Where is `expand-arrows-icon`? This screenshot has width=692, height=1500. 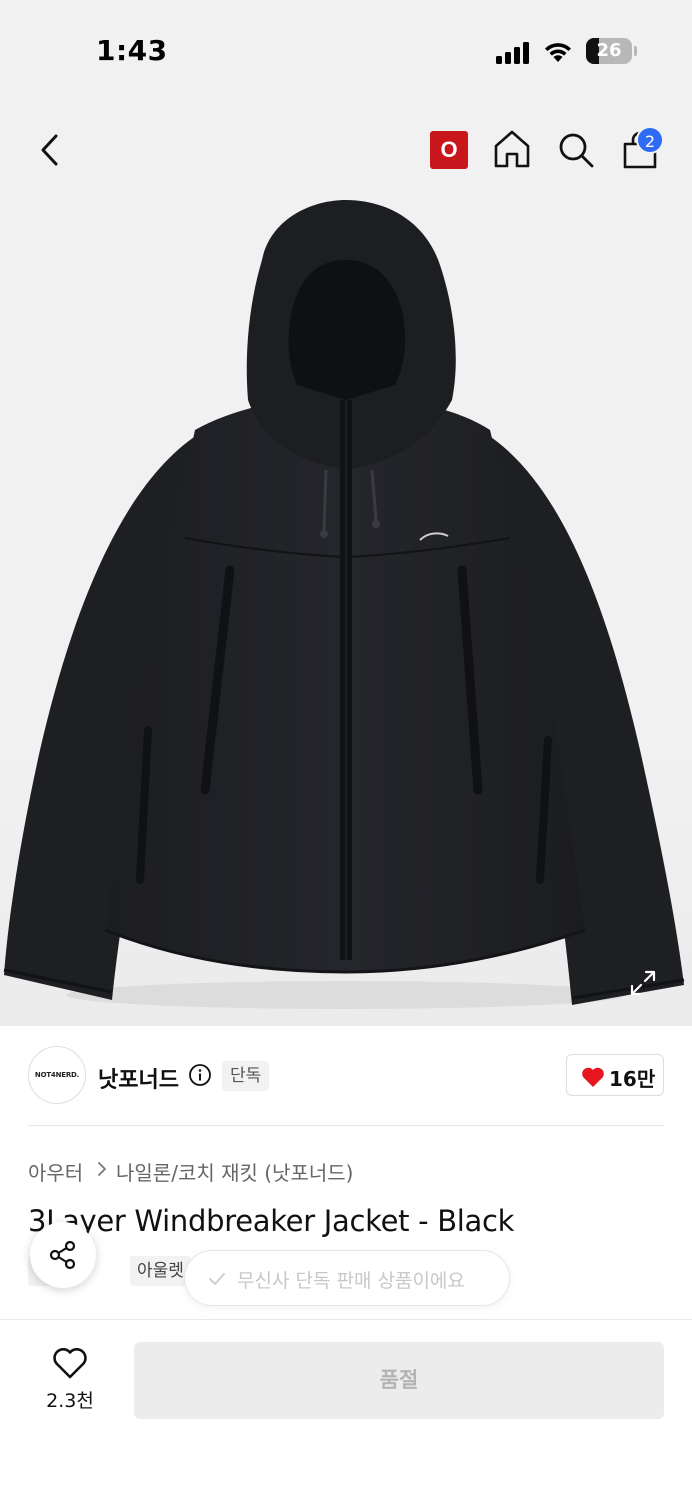
expand-arrows-icon is located at coordinates (643, 983).